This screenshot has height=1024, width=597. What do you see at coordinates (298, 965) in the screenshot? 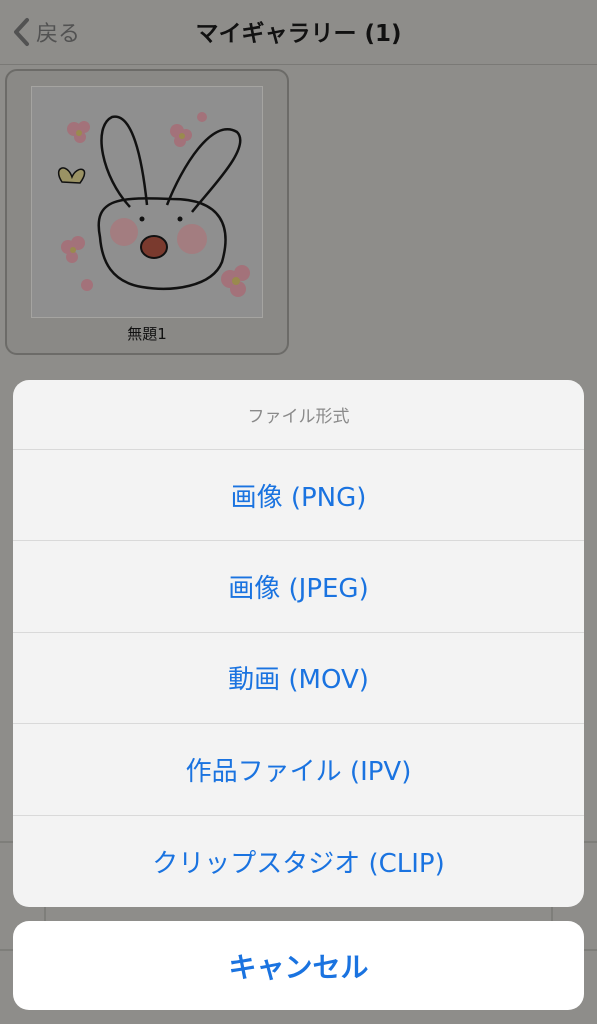
I see `cancel-button: キャンセル` at bounding box center [298, 965].